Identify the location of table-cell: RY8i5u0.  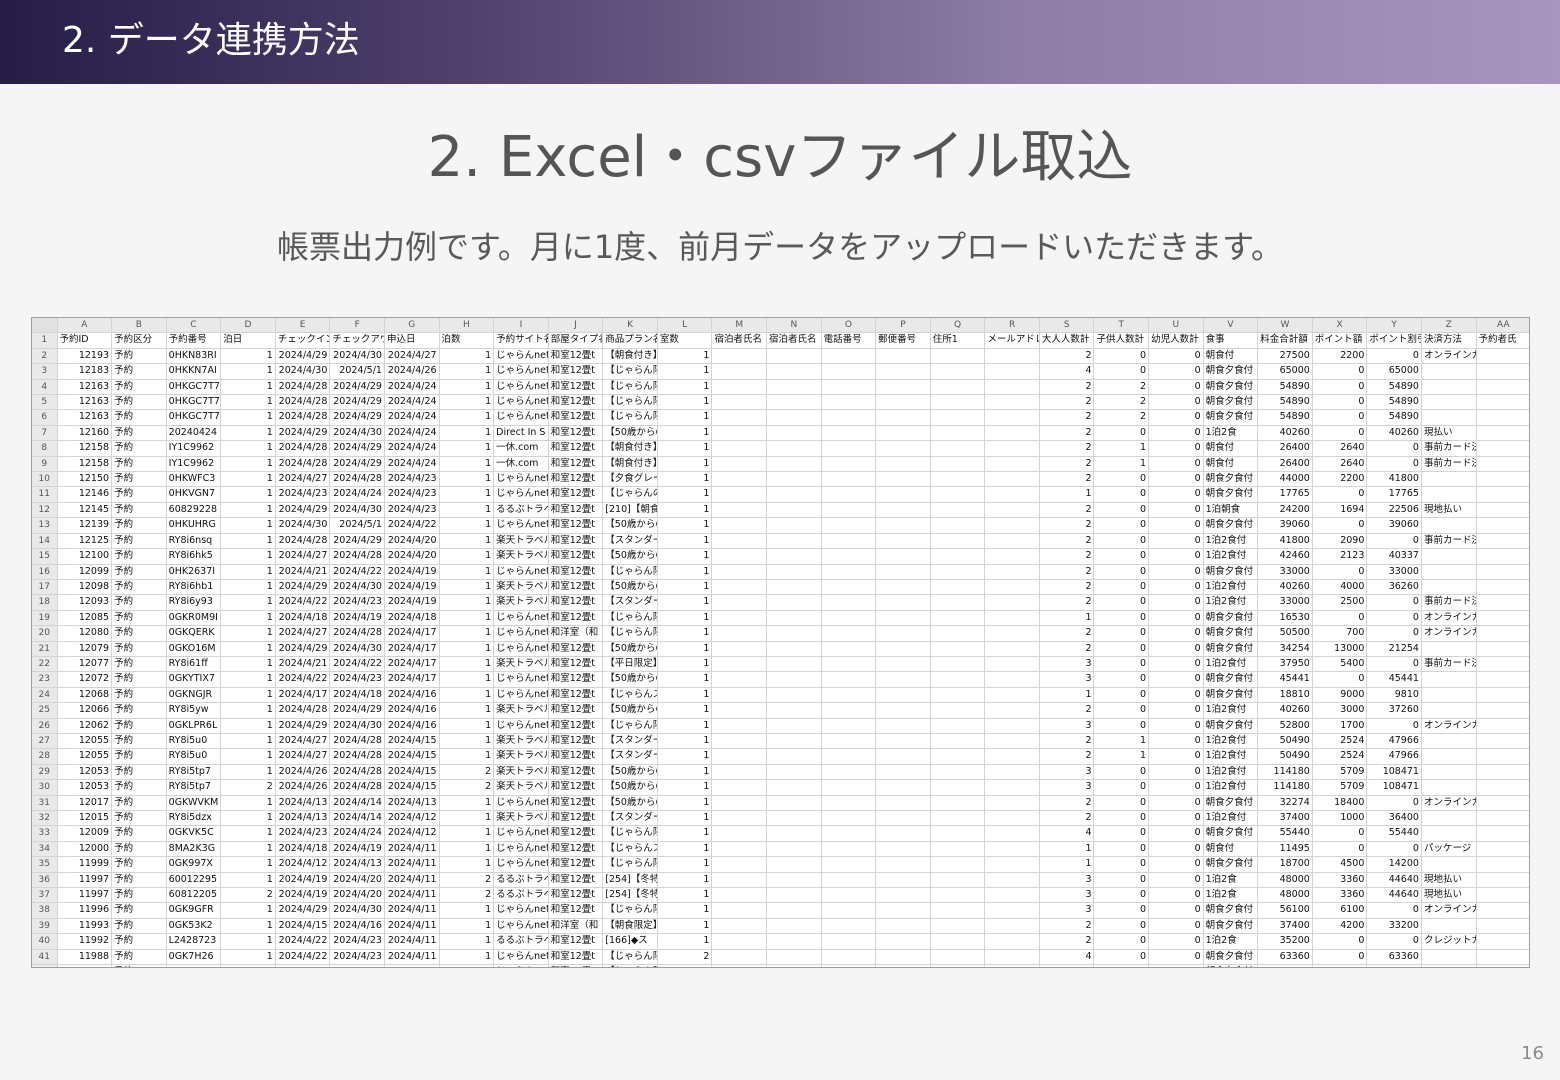
(194, 756).